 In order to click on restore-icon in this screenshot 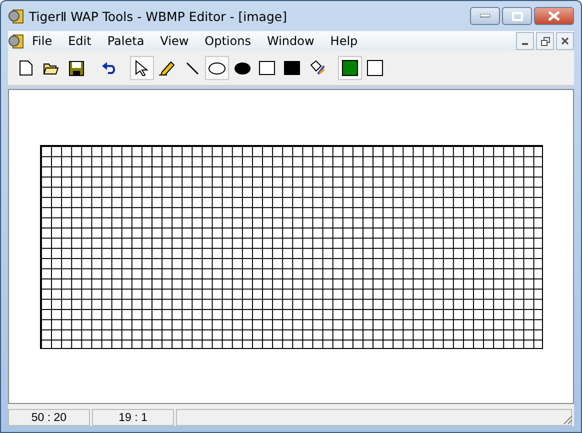, I will do `click(545, 41)`.